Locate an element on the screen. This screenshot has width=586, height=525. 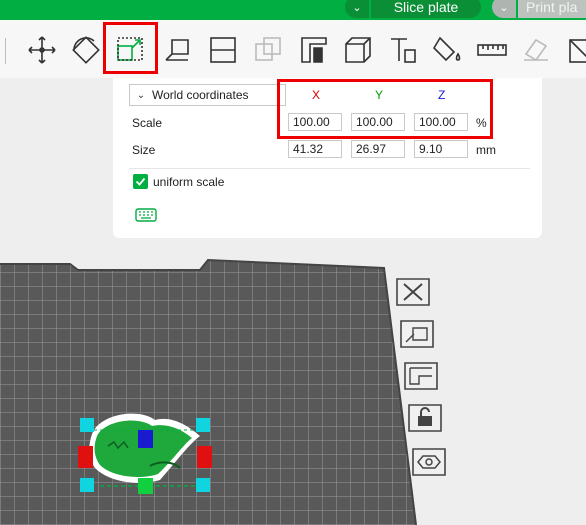
move-tool-icon is located at coordinates (42, 50).